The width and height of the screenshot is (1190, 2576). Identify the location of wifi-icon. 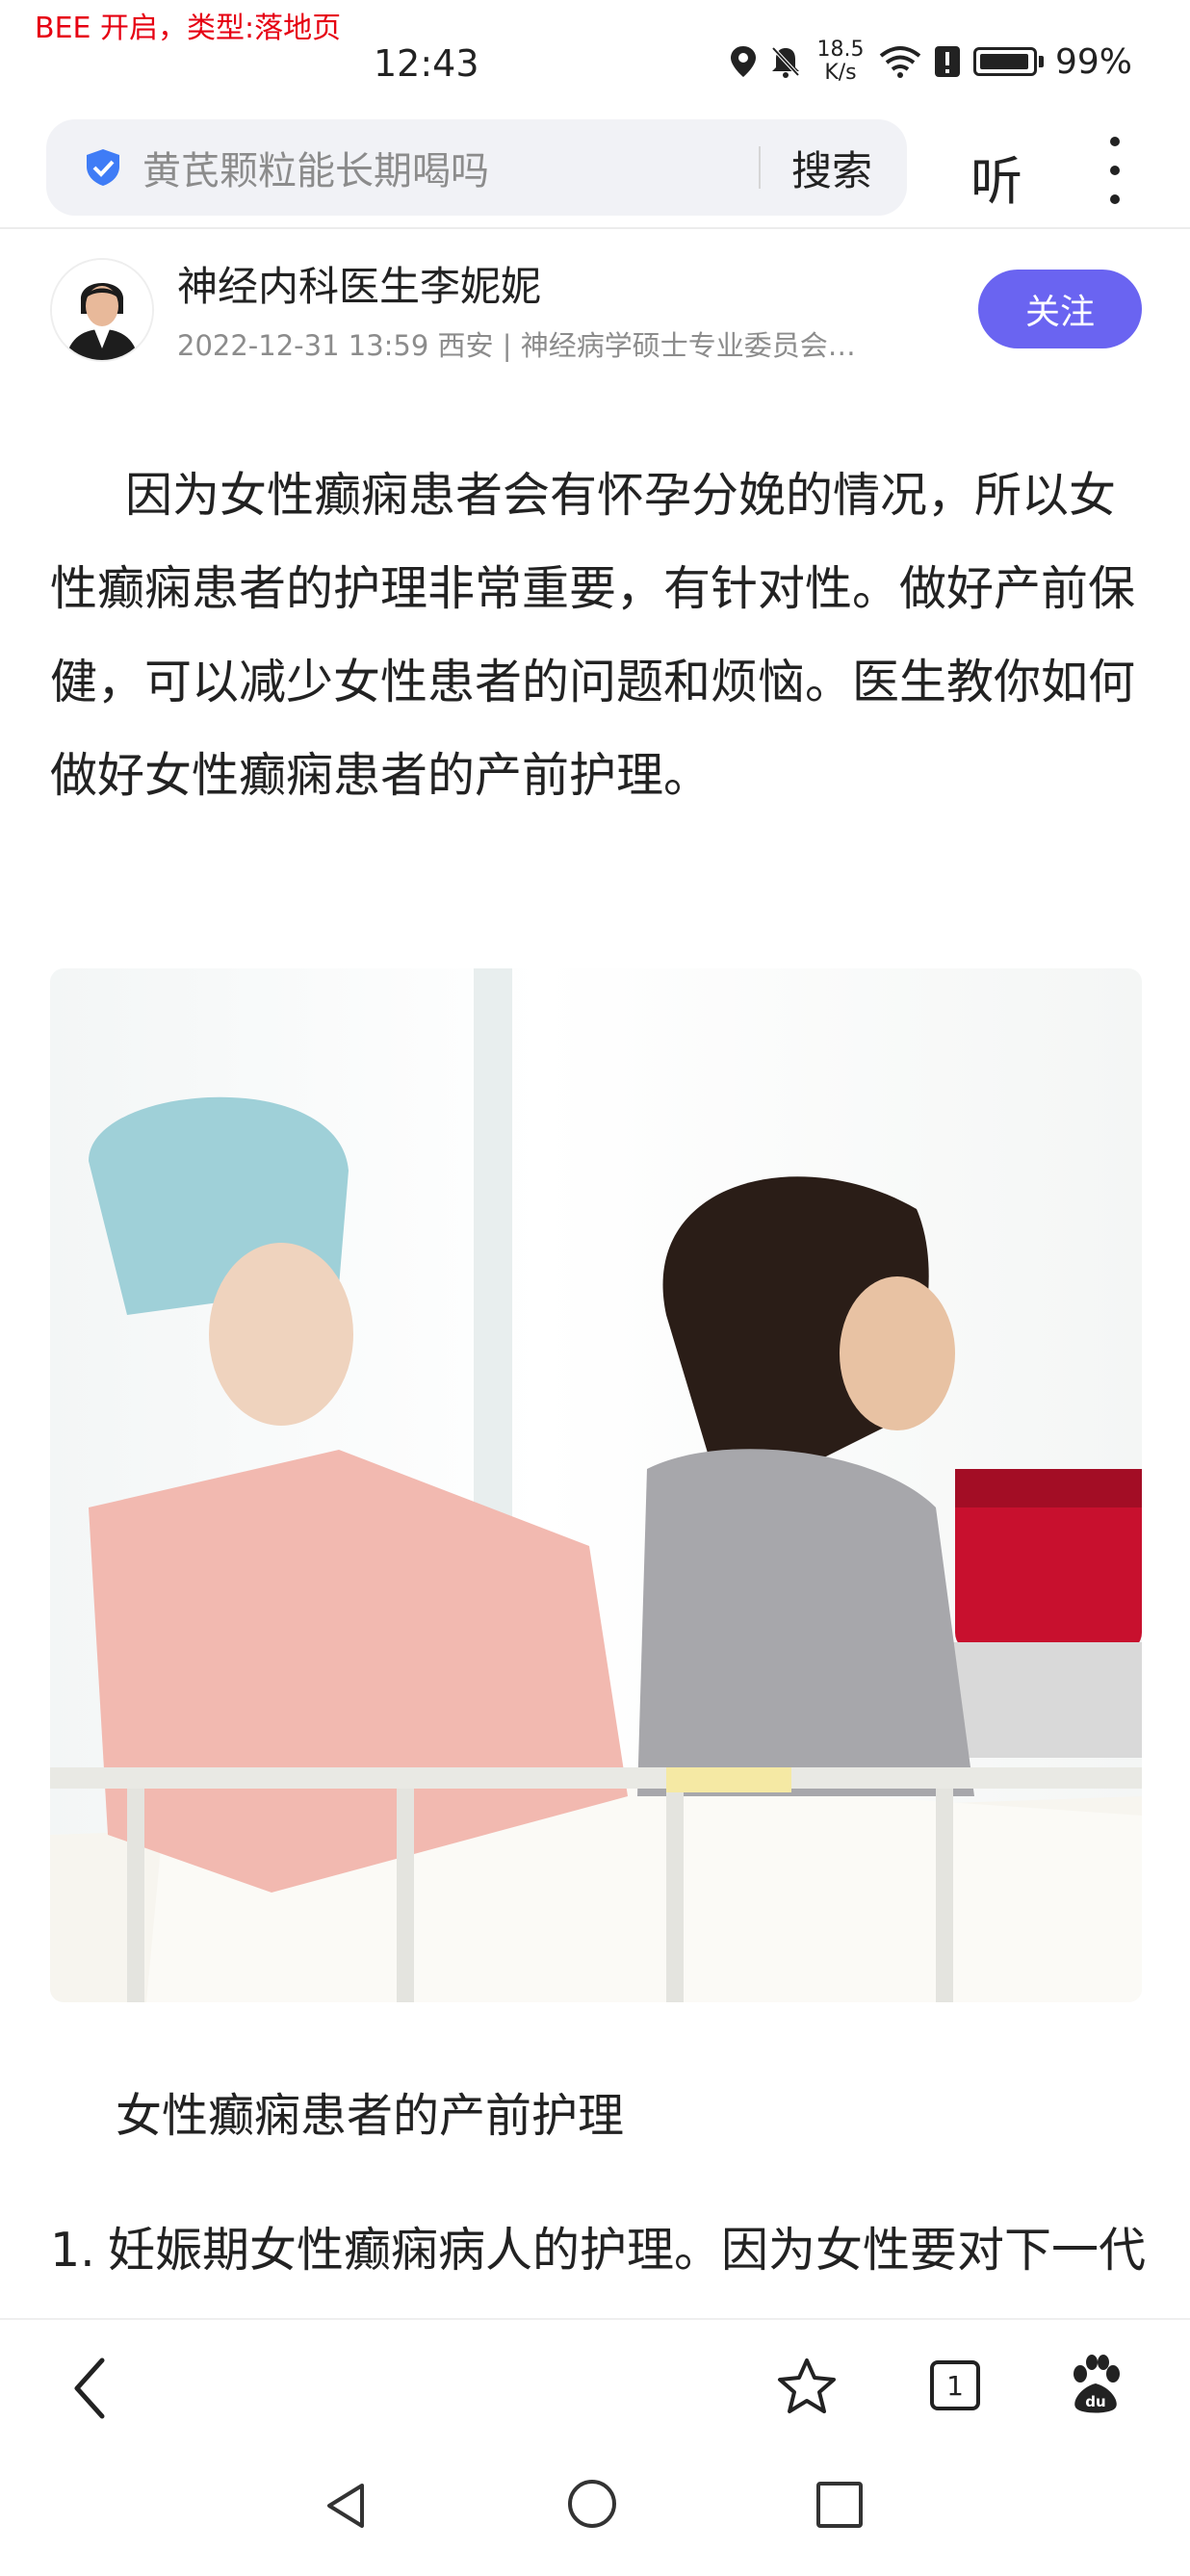
(900, 62).